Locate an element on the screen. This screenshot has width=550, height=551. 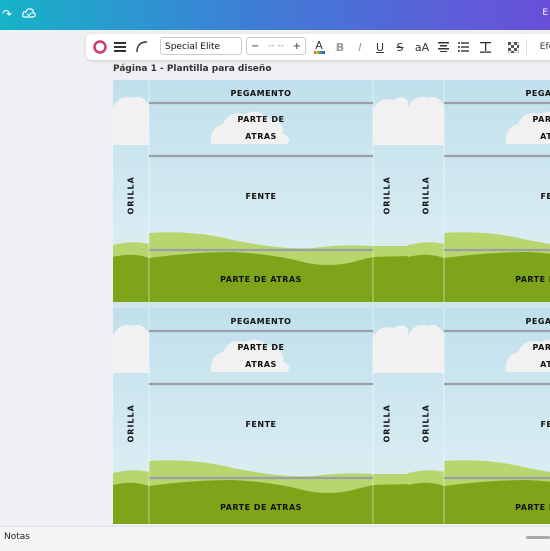
strikethrough-button: S is located at coordinates (400, 47).